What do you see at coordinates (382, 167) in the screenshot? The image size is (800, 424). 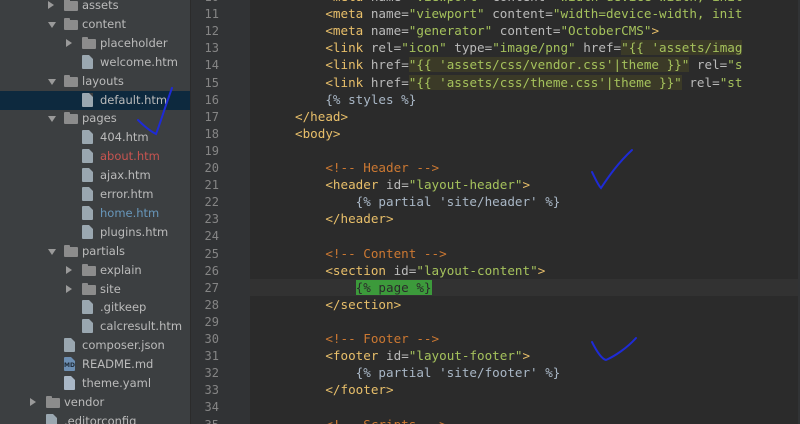 I see `code-token: <!-- Header -->` at bounding box center [382, 167].